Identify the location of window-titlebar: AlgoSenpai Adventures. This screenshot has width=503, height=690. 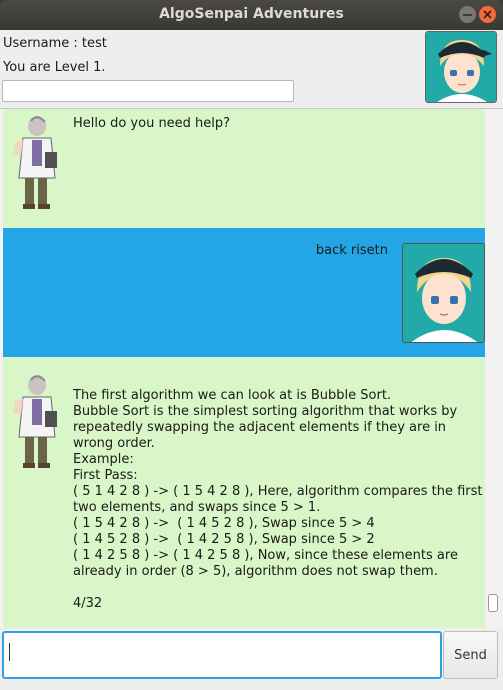
(251, 15).